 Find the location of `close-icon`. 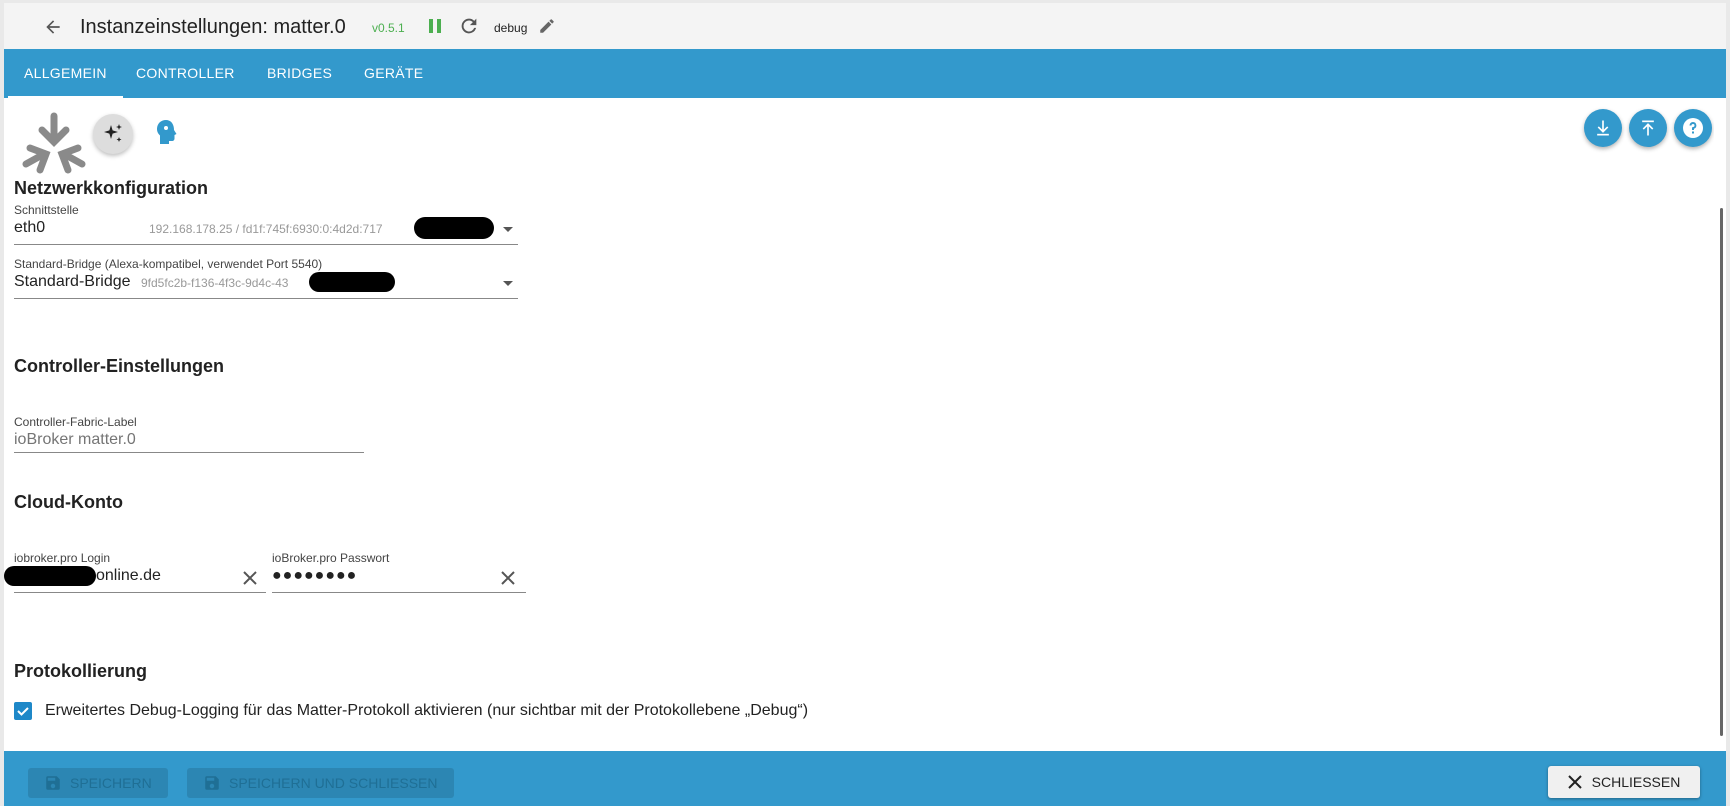

close-icon is located at coordinates (1574, 782).